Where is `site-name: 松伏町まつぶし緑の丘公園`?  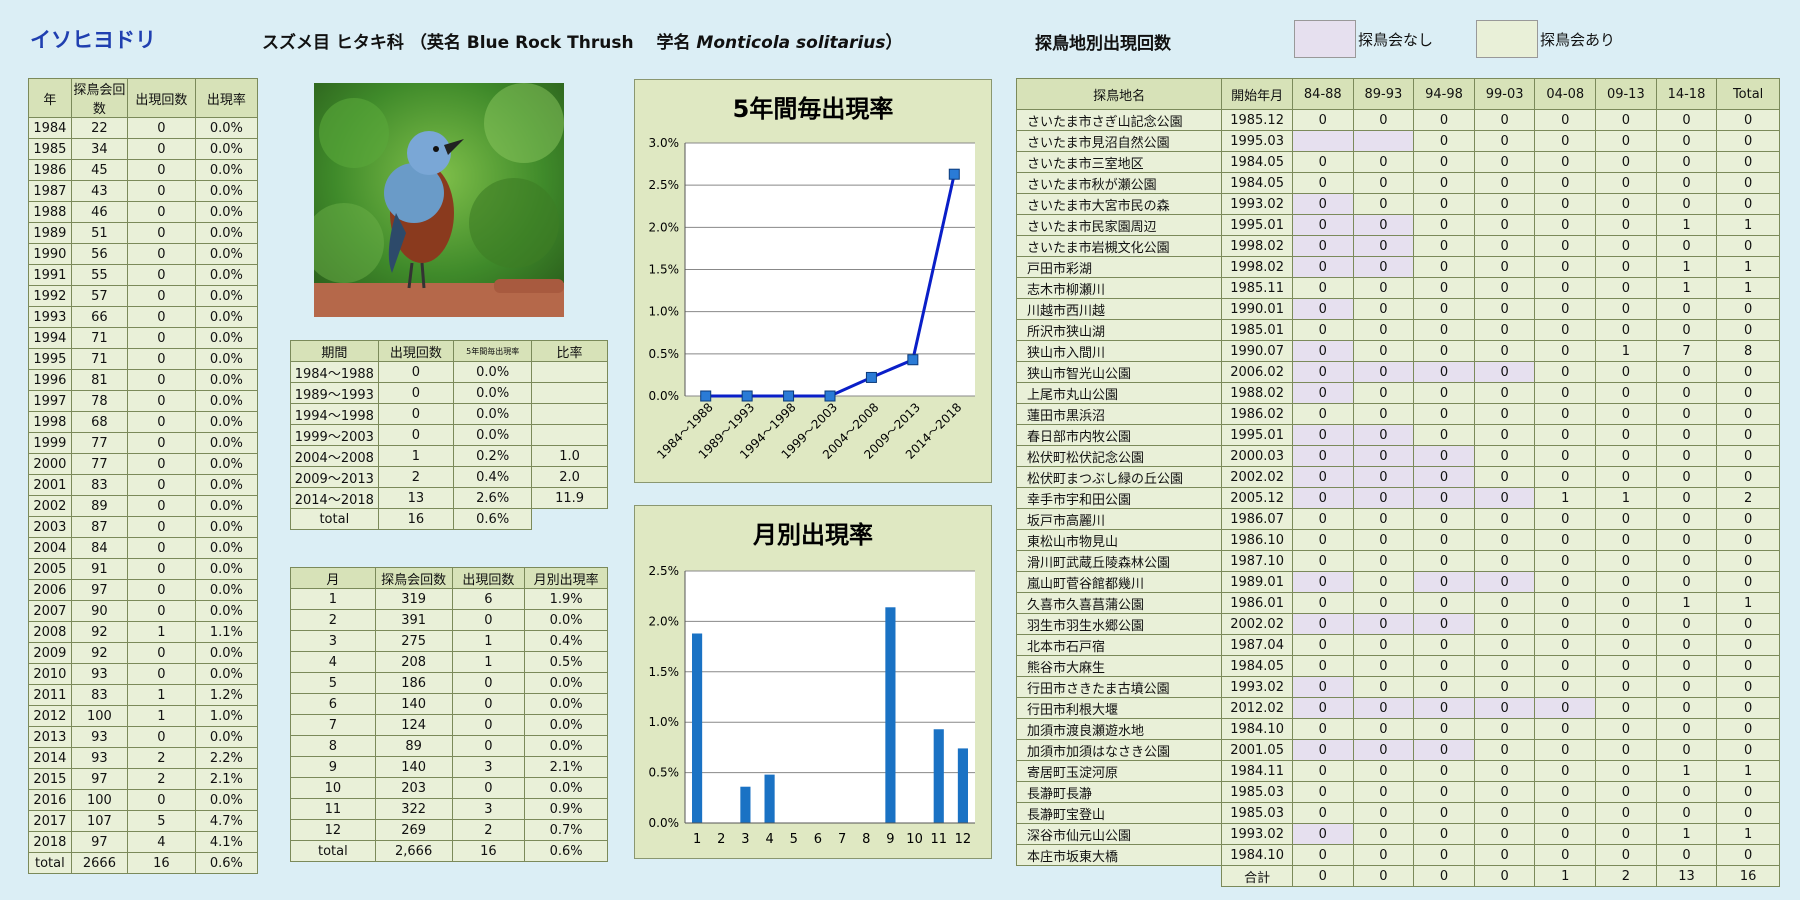 site-name: 松伏町まつぶし緑の丘公園 is located at coordinates (1119, 477).